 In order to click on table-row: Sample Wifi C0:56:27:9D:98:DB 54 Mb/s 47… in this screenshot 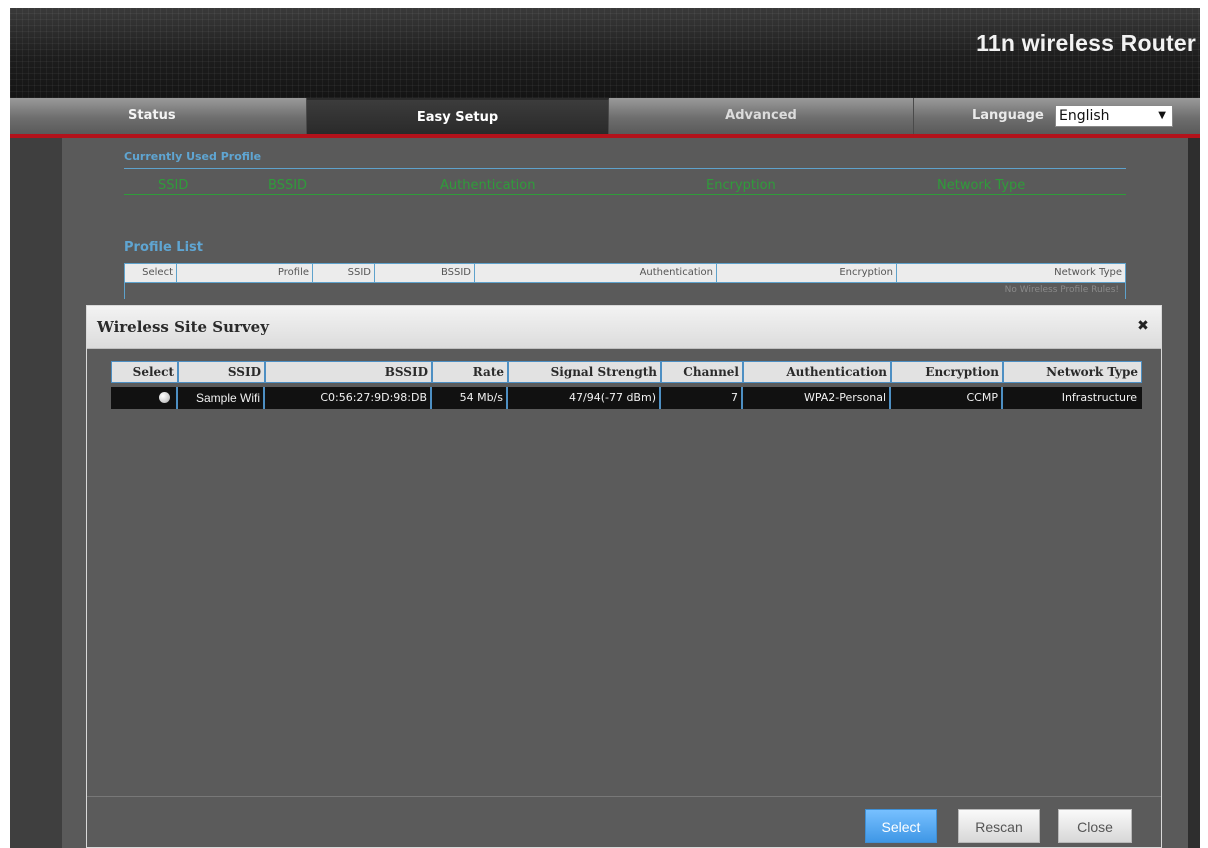, I will do `click(626, 398)`.